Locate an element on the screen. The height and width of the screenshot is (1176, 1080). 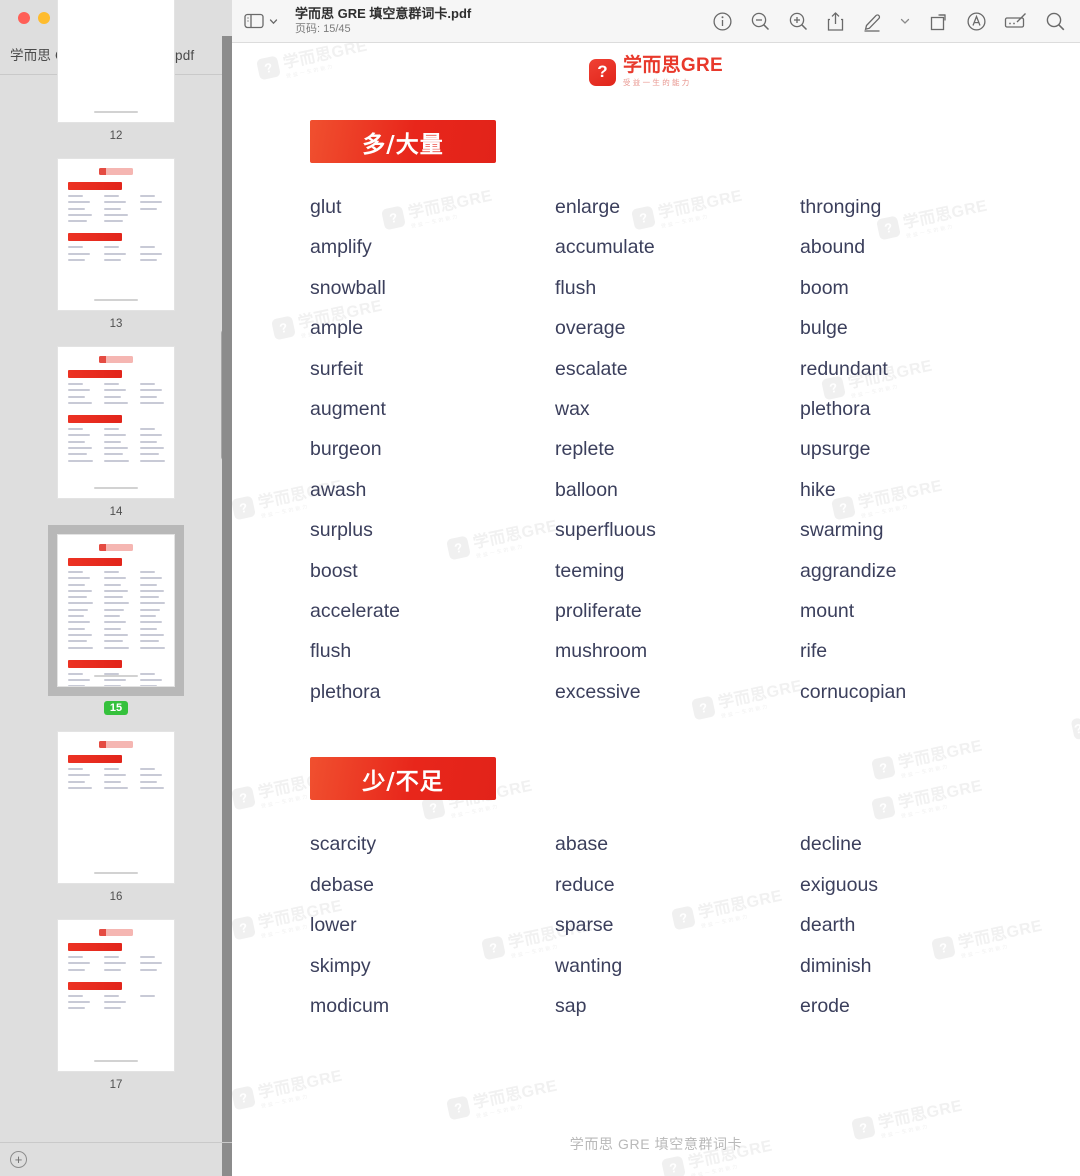
word-item: escalate is located at coordinates (677, 369).